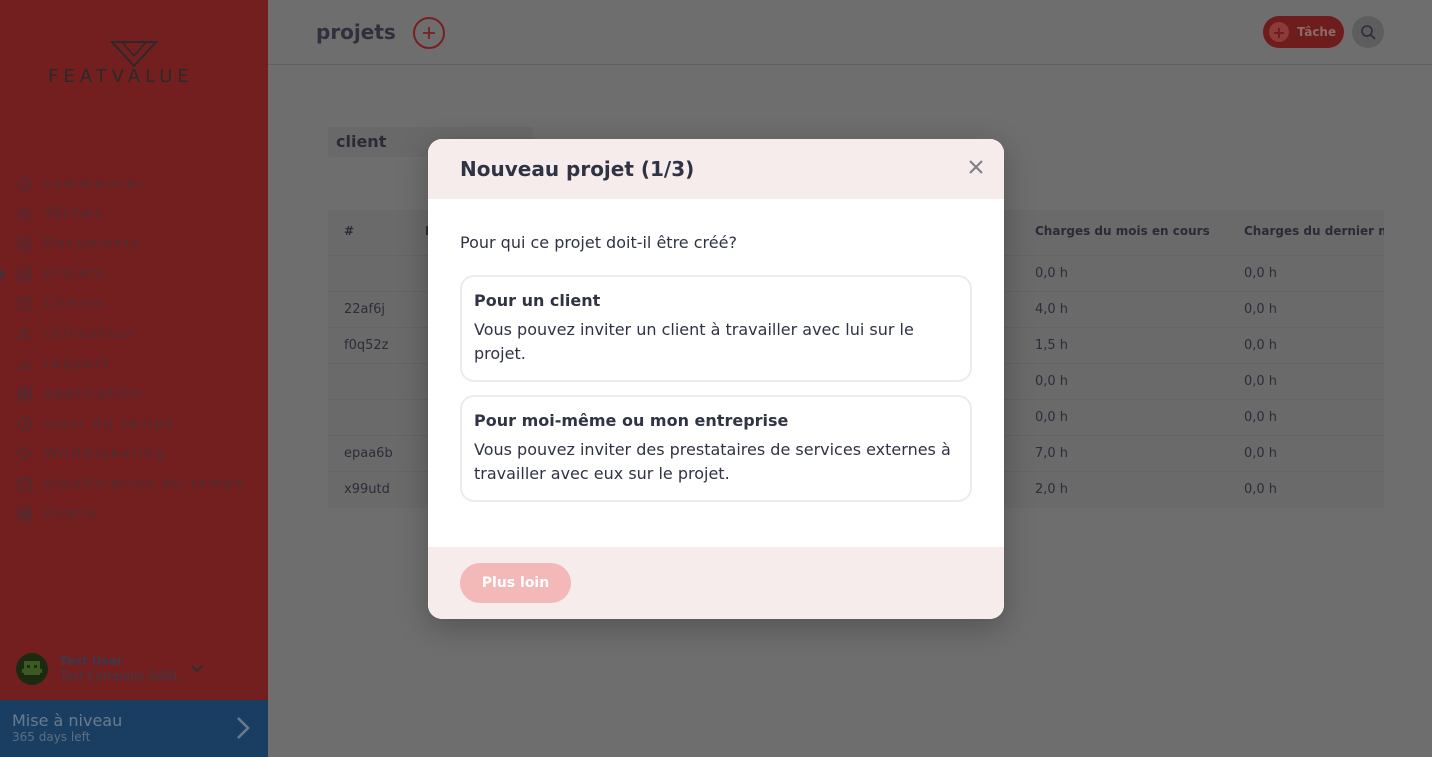 The height and width of the screenshot is (757, 1432). What do you see at coordinates (716, 169) in the screenshot?
I see `modal-header: Nouveau projet (1/3)` at bounding box center [716, 169].